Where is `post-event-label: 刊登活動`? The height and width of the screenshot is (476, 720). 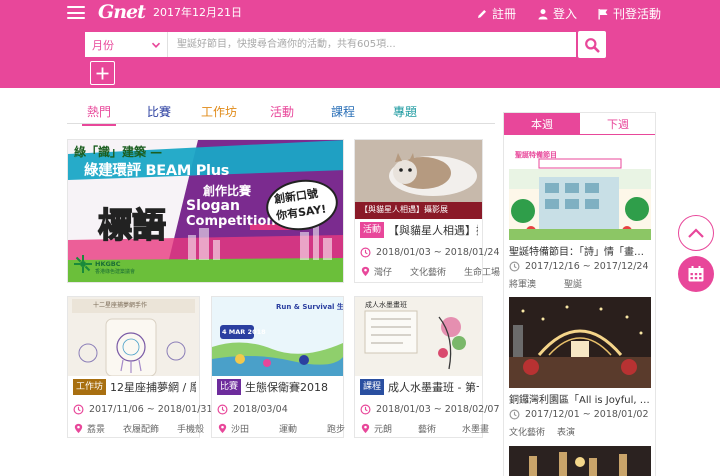 post-event-label: 刊登活動 is located at coordinates (637, 14).